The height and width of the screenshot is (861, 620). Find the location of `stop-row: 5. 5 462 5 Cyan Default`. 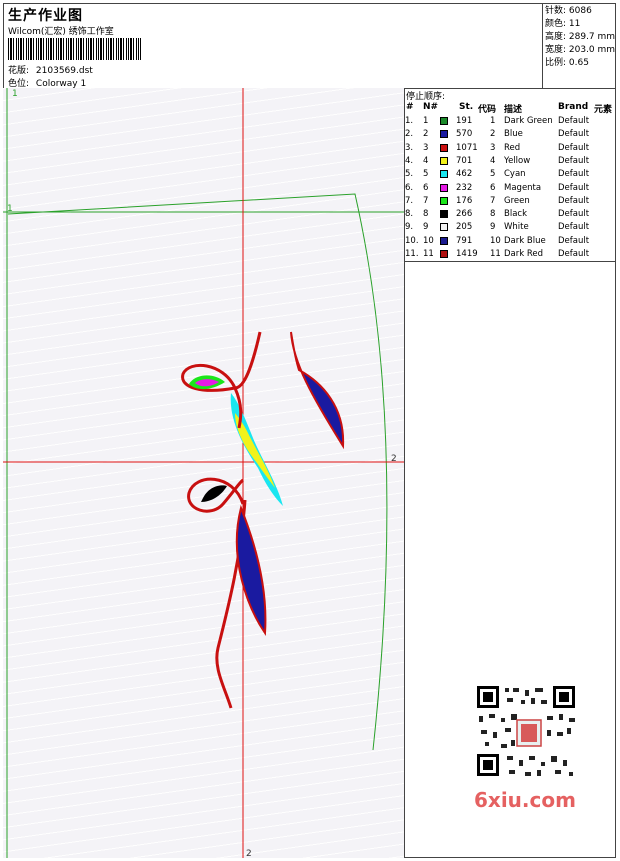

stop-row: 5. 5 462 5 Cyan Default is located at coordinates (510, 174).